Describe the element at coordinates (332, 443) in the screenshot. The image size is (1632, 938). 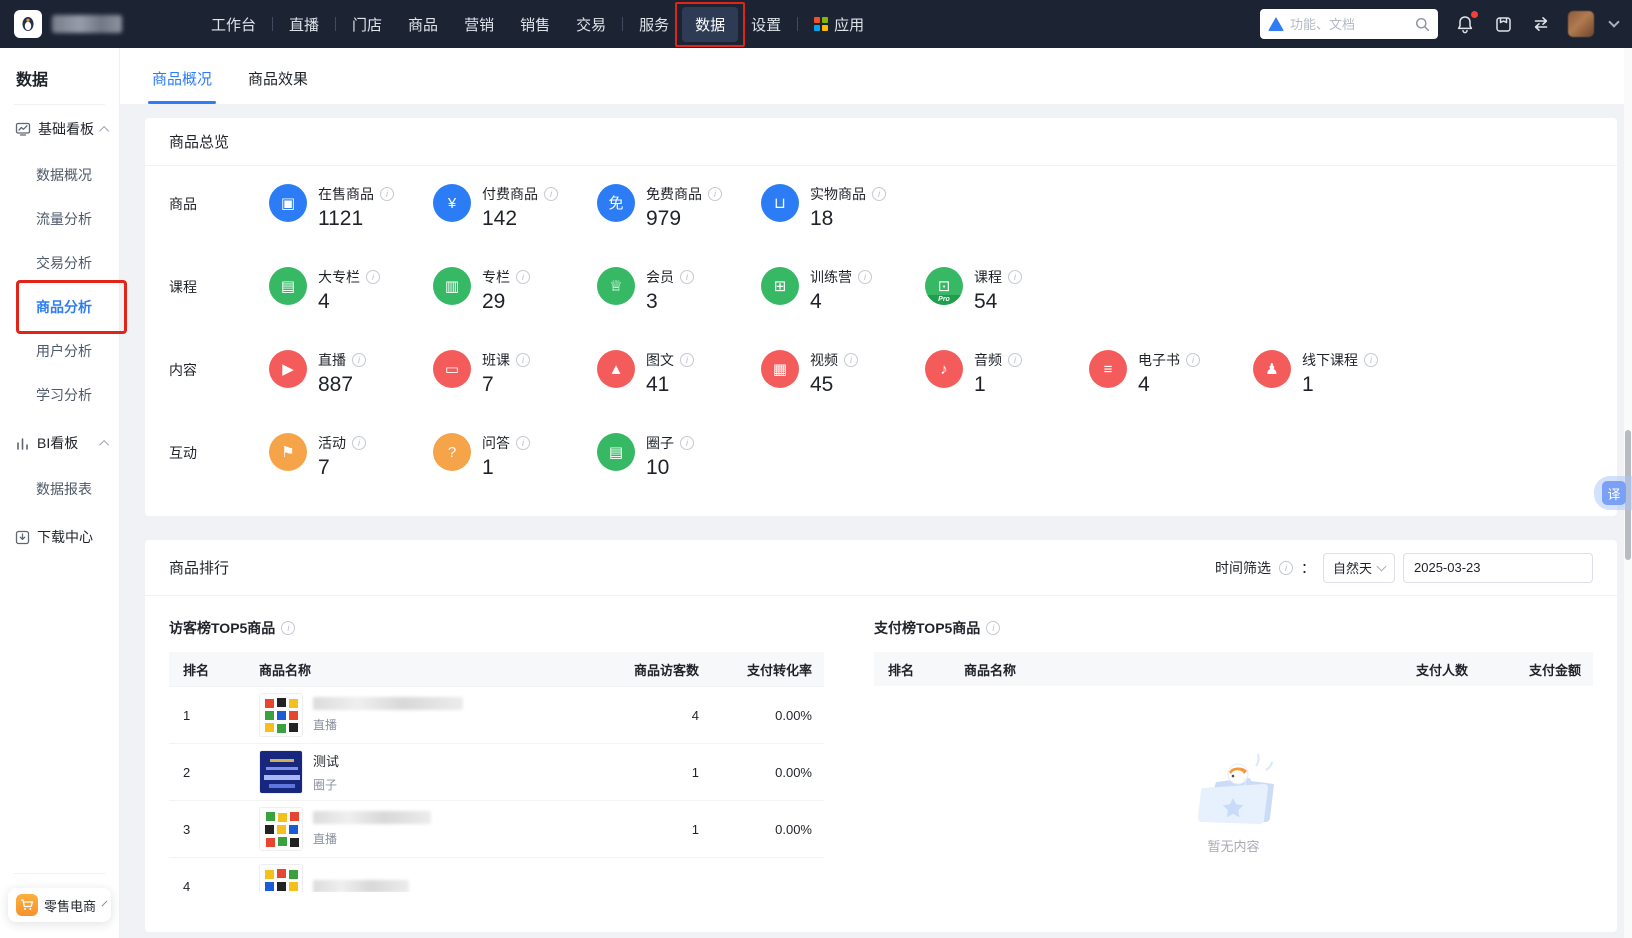
I see `stat-label: 活动` at that location.